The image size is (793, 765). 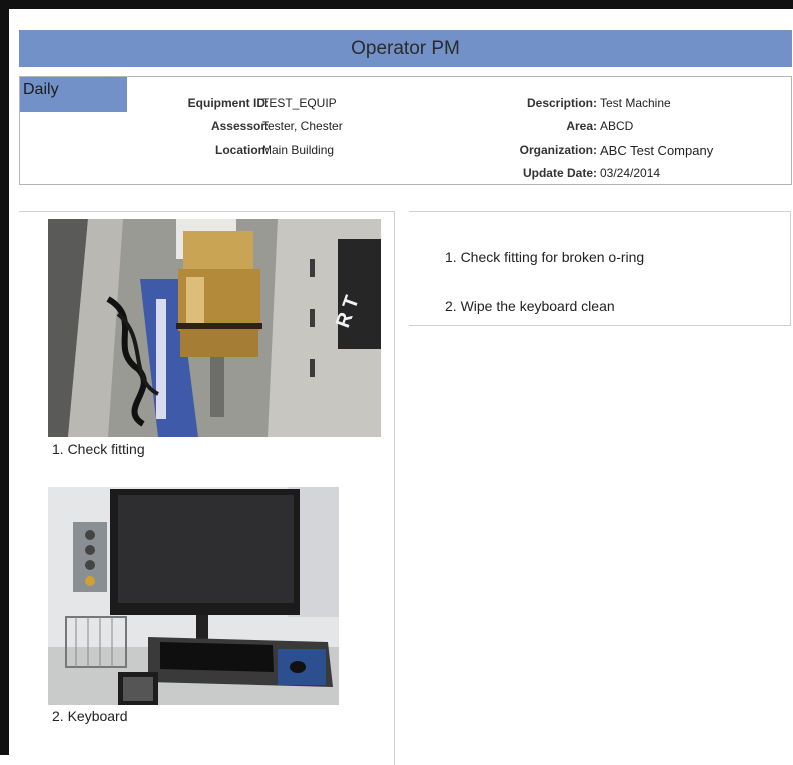 I want to click on keyboard-photo, so click(x=193, y=596).